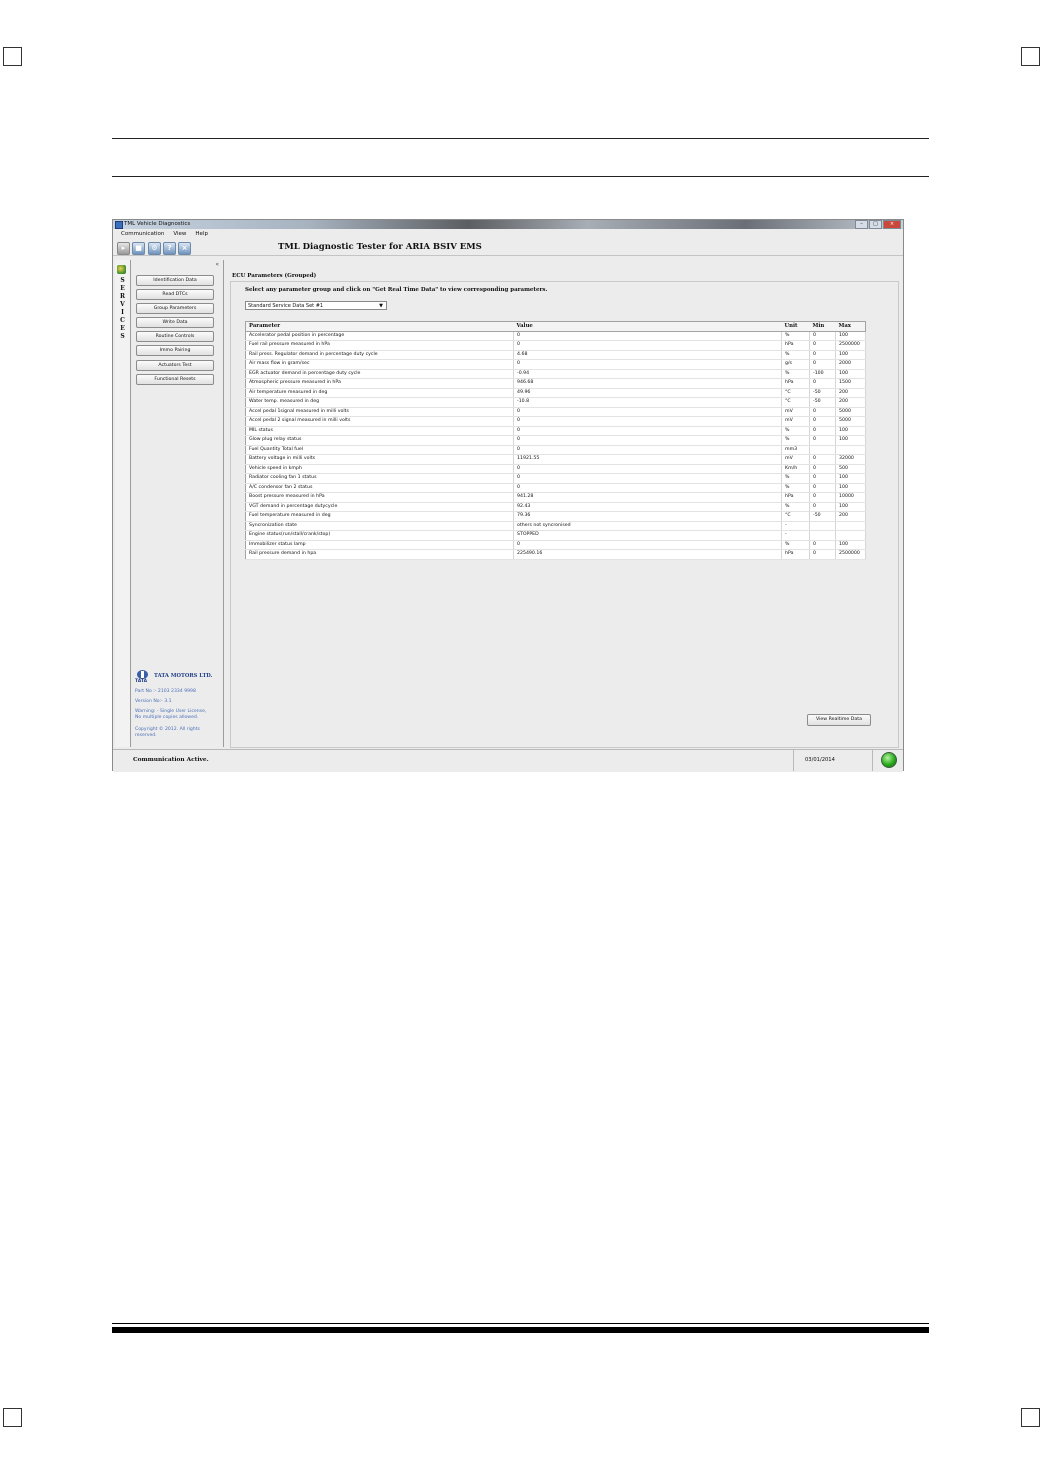 This screenshot has height=1473, width=1040. Describe the element at coordinates (379, 393) in the screenshot. I see `cell-parameter: Air temperature measured in deg` at that location.